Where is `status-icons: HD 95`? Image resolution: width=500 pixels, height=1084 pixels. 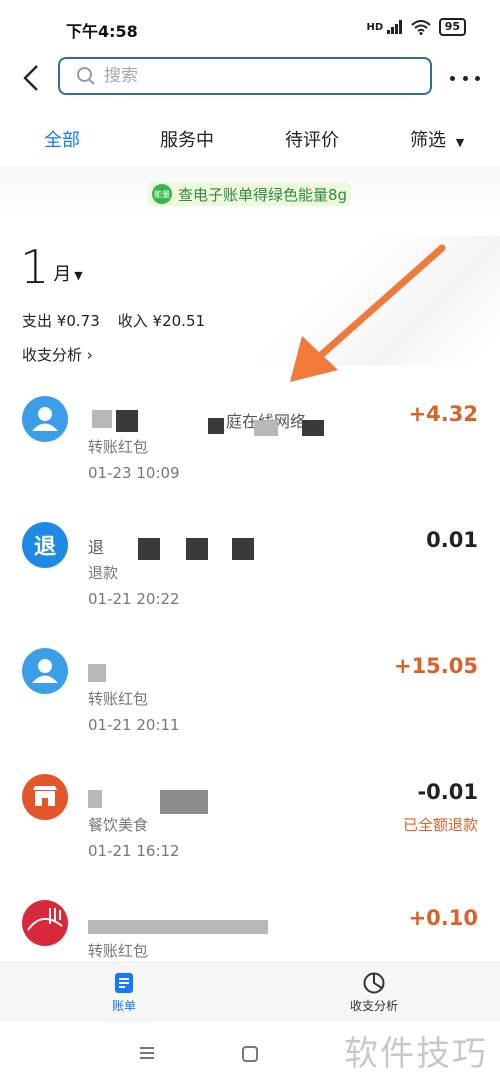 status-icons: HD 95 is located at coordinates (416, 27).